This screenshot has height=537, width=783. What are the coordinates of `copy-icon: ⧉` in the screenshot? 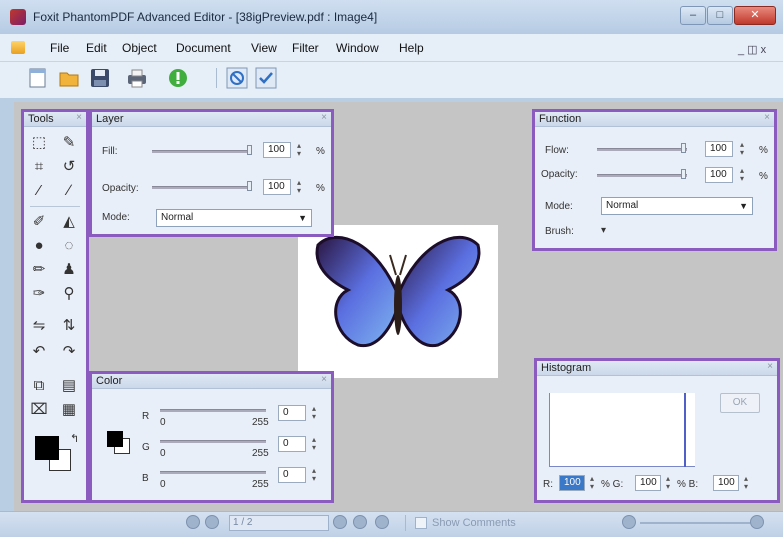 It's located at (39, 386).